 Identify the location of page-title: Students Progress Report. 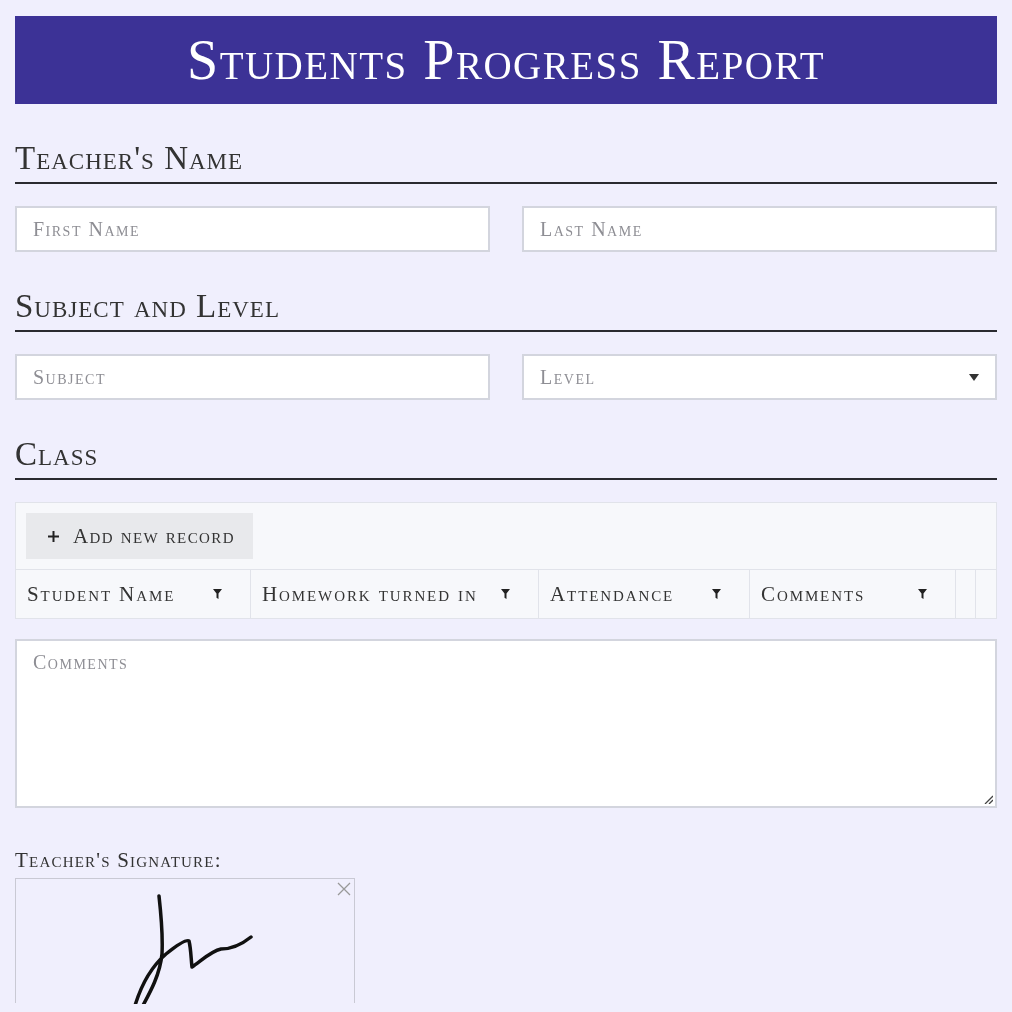
(506, 60).